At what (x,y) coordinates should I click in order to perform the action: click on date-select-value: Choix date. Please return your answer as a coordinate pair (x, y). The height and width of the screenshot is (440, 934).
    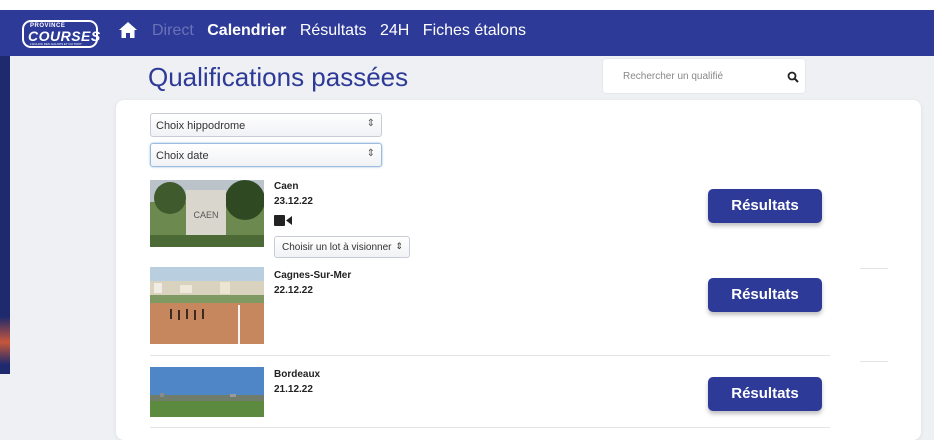
    Looking at the image, I should click on (182, 156).